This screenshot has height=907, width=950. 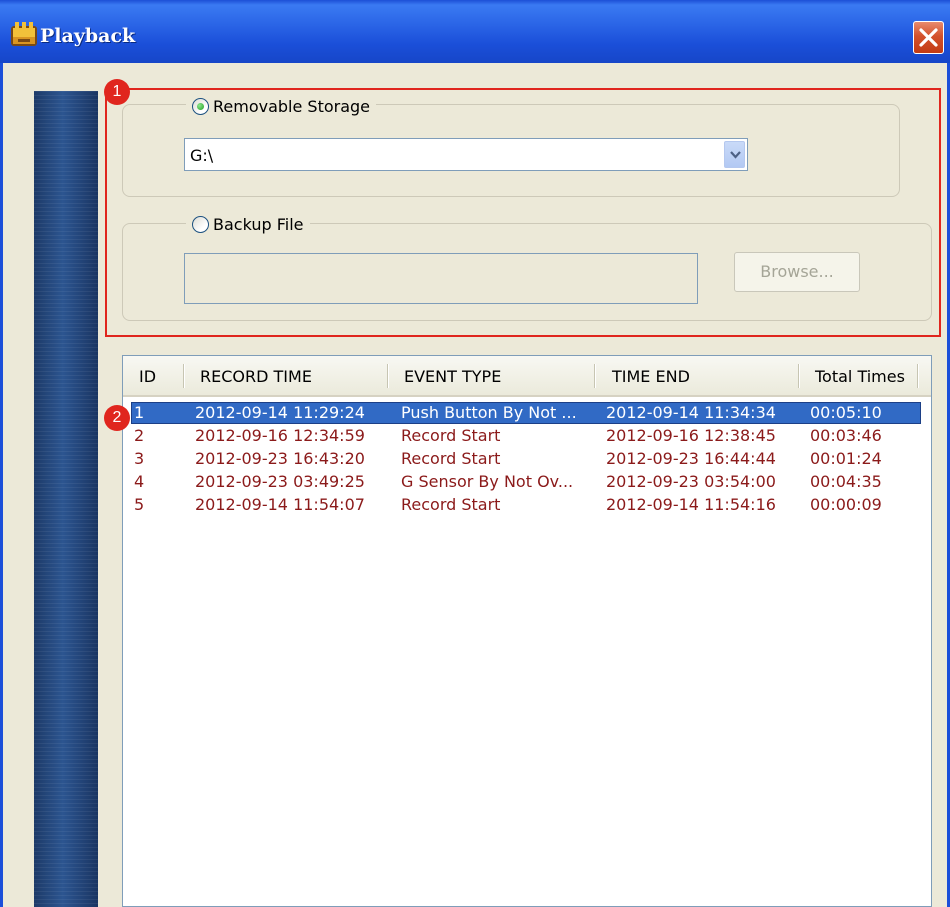 I want to click on column-header-time-end: TIME END, so click(x=651, y=376).